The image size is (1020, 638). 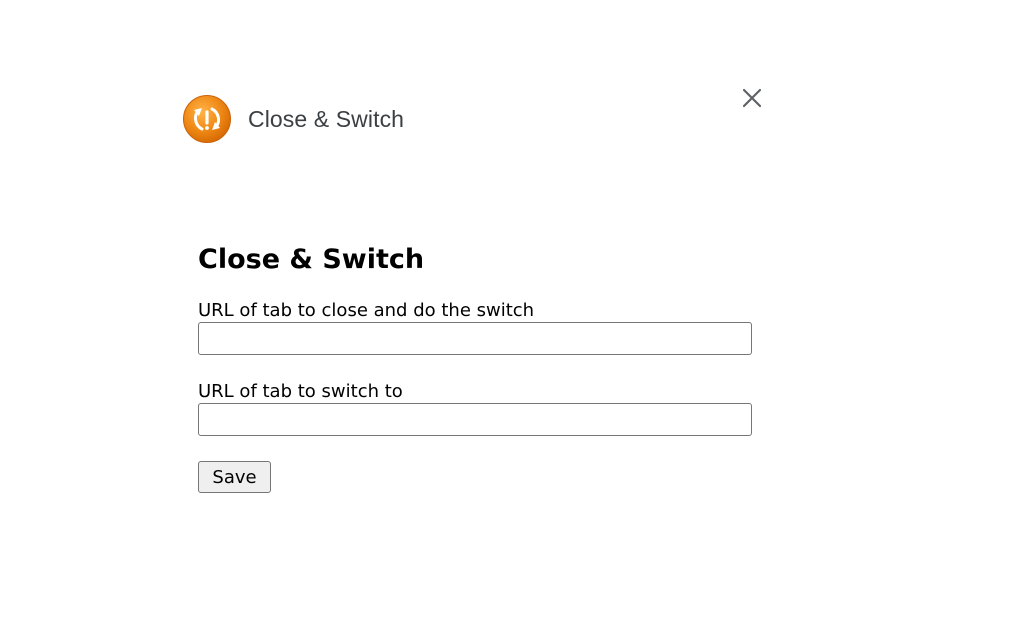 I want to click on switch-url-label: URL of tab to switch to, so click(x=300, y=391).